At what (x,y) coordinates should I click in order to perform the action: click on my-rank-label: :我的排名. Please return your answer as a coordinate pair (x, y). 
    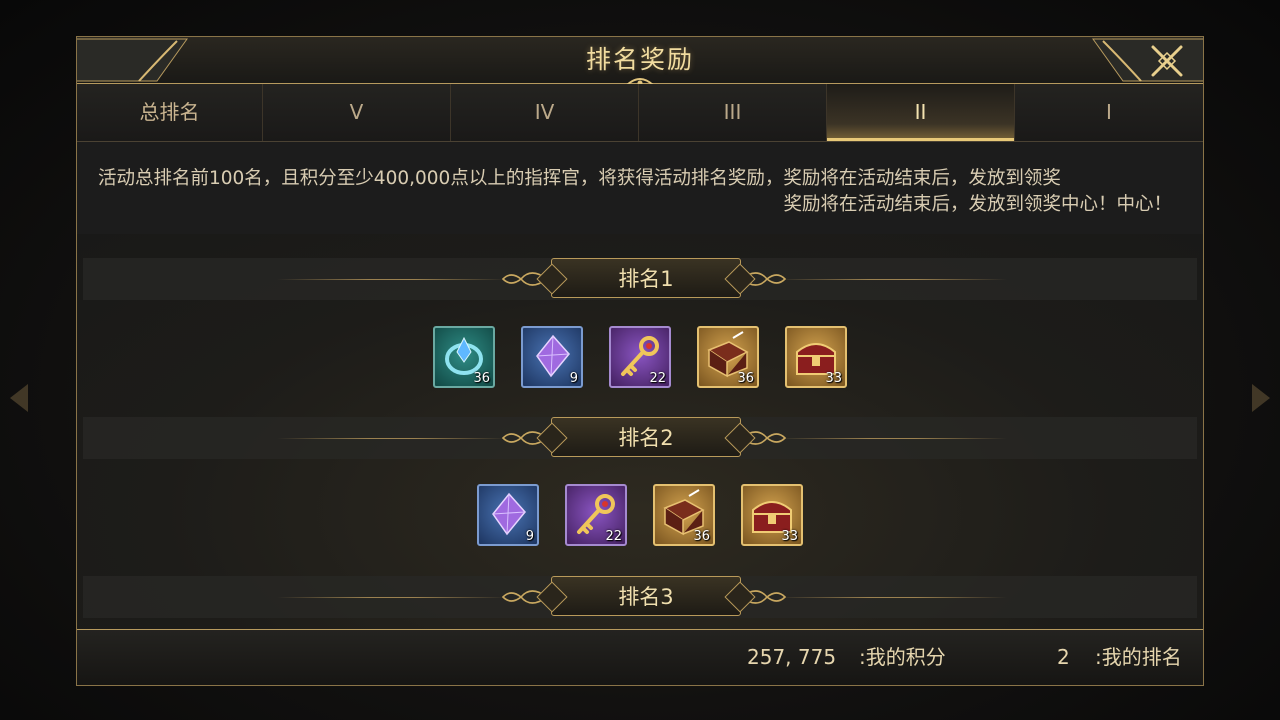
    Looking at the image, I should click on (1138, 657).